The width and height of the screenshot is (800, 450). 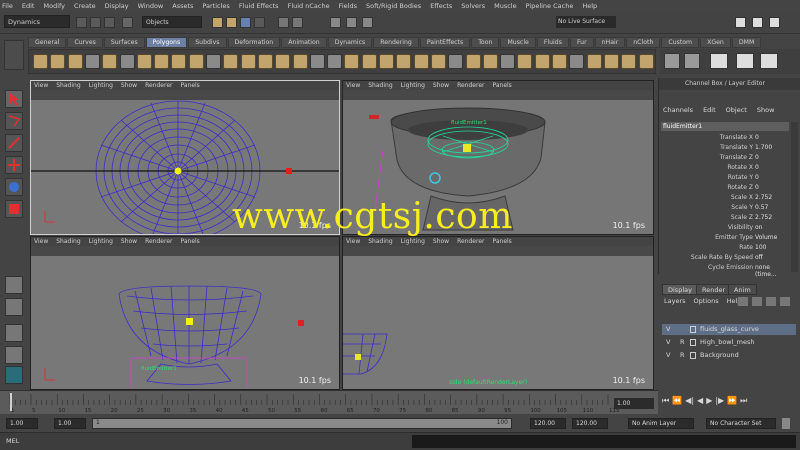 What do you see at coordinates (723, 159) in the screenshot?
I see `channel-attr-row: Translate Z0` at bounding box center [723, 159].